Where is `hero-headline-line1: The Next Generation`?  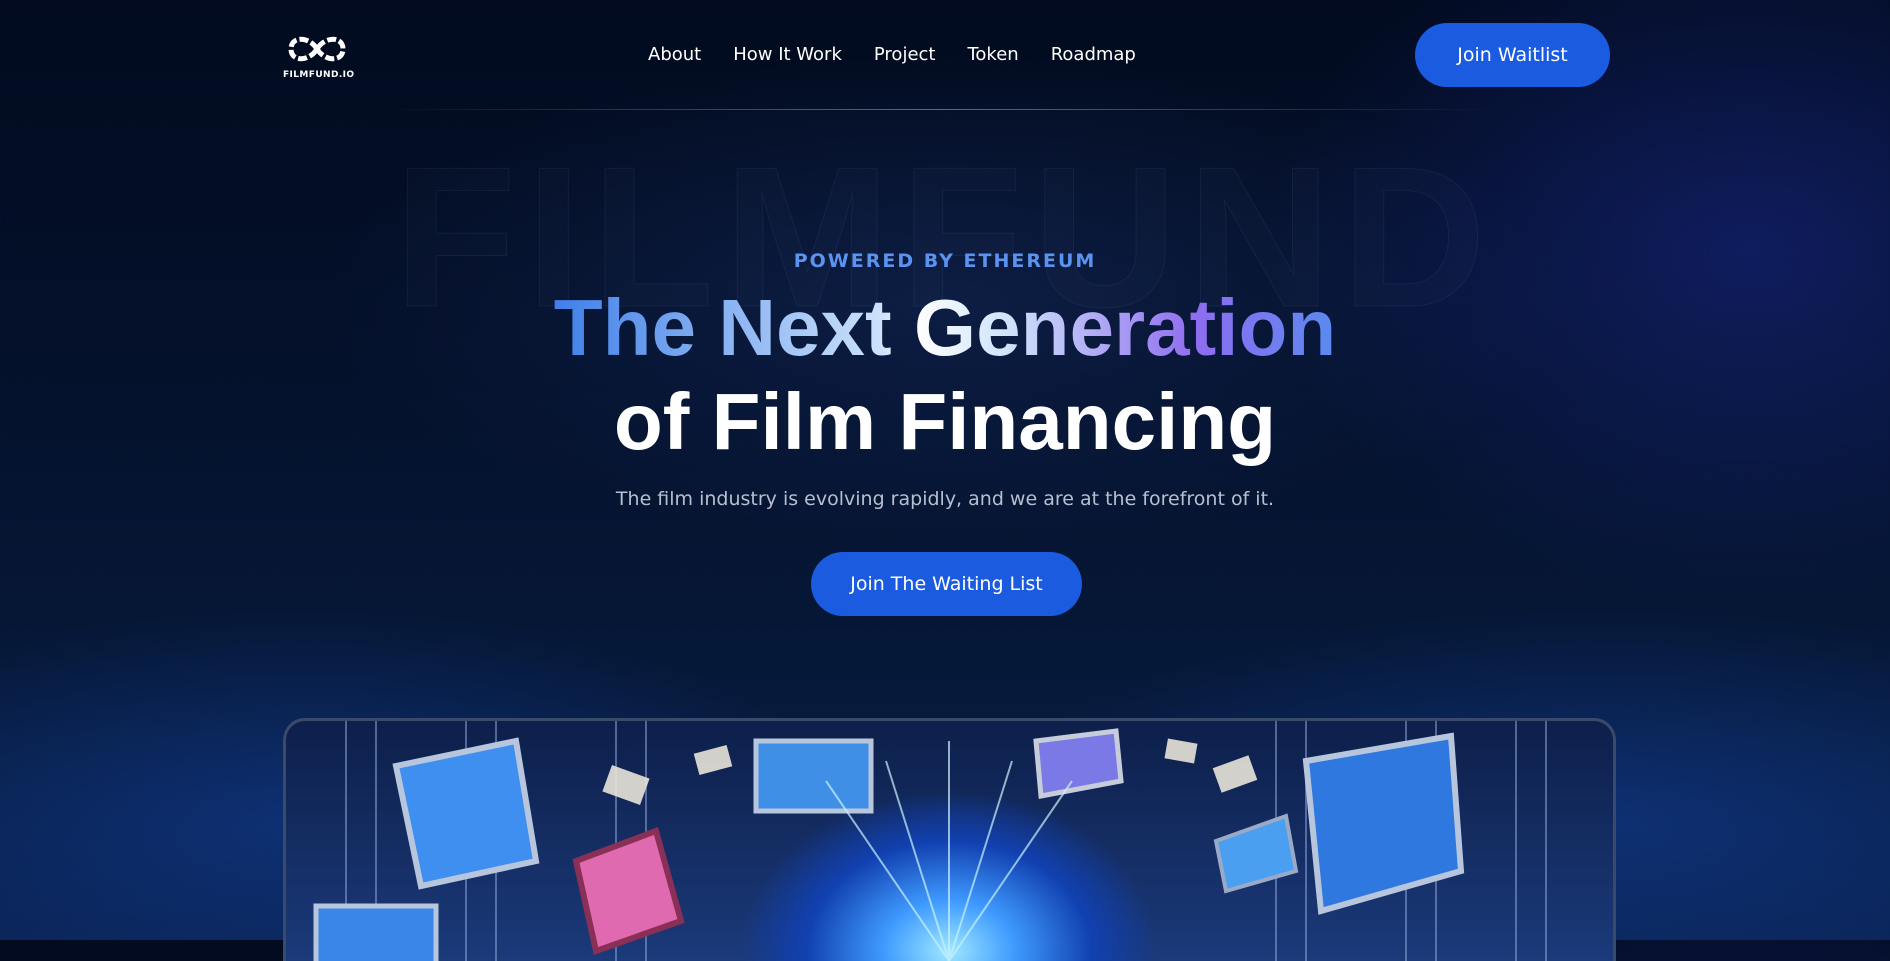
hero-headline-line1: The Next Generation is located at coordinates (945, 328).